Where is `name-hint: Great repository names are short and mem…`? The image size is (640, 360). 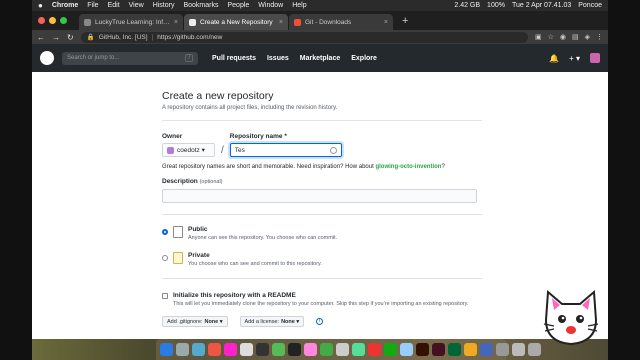
name-hint: Great repository names are short and mem… is located at coordinates (322, 167).